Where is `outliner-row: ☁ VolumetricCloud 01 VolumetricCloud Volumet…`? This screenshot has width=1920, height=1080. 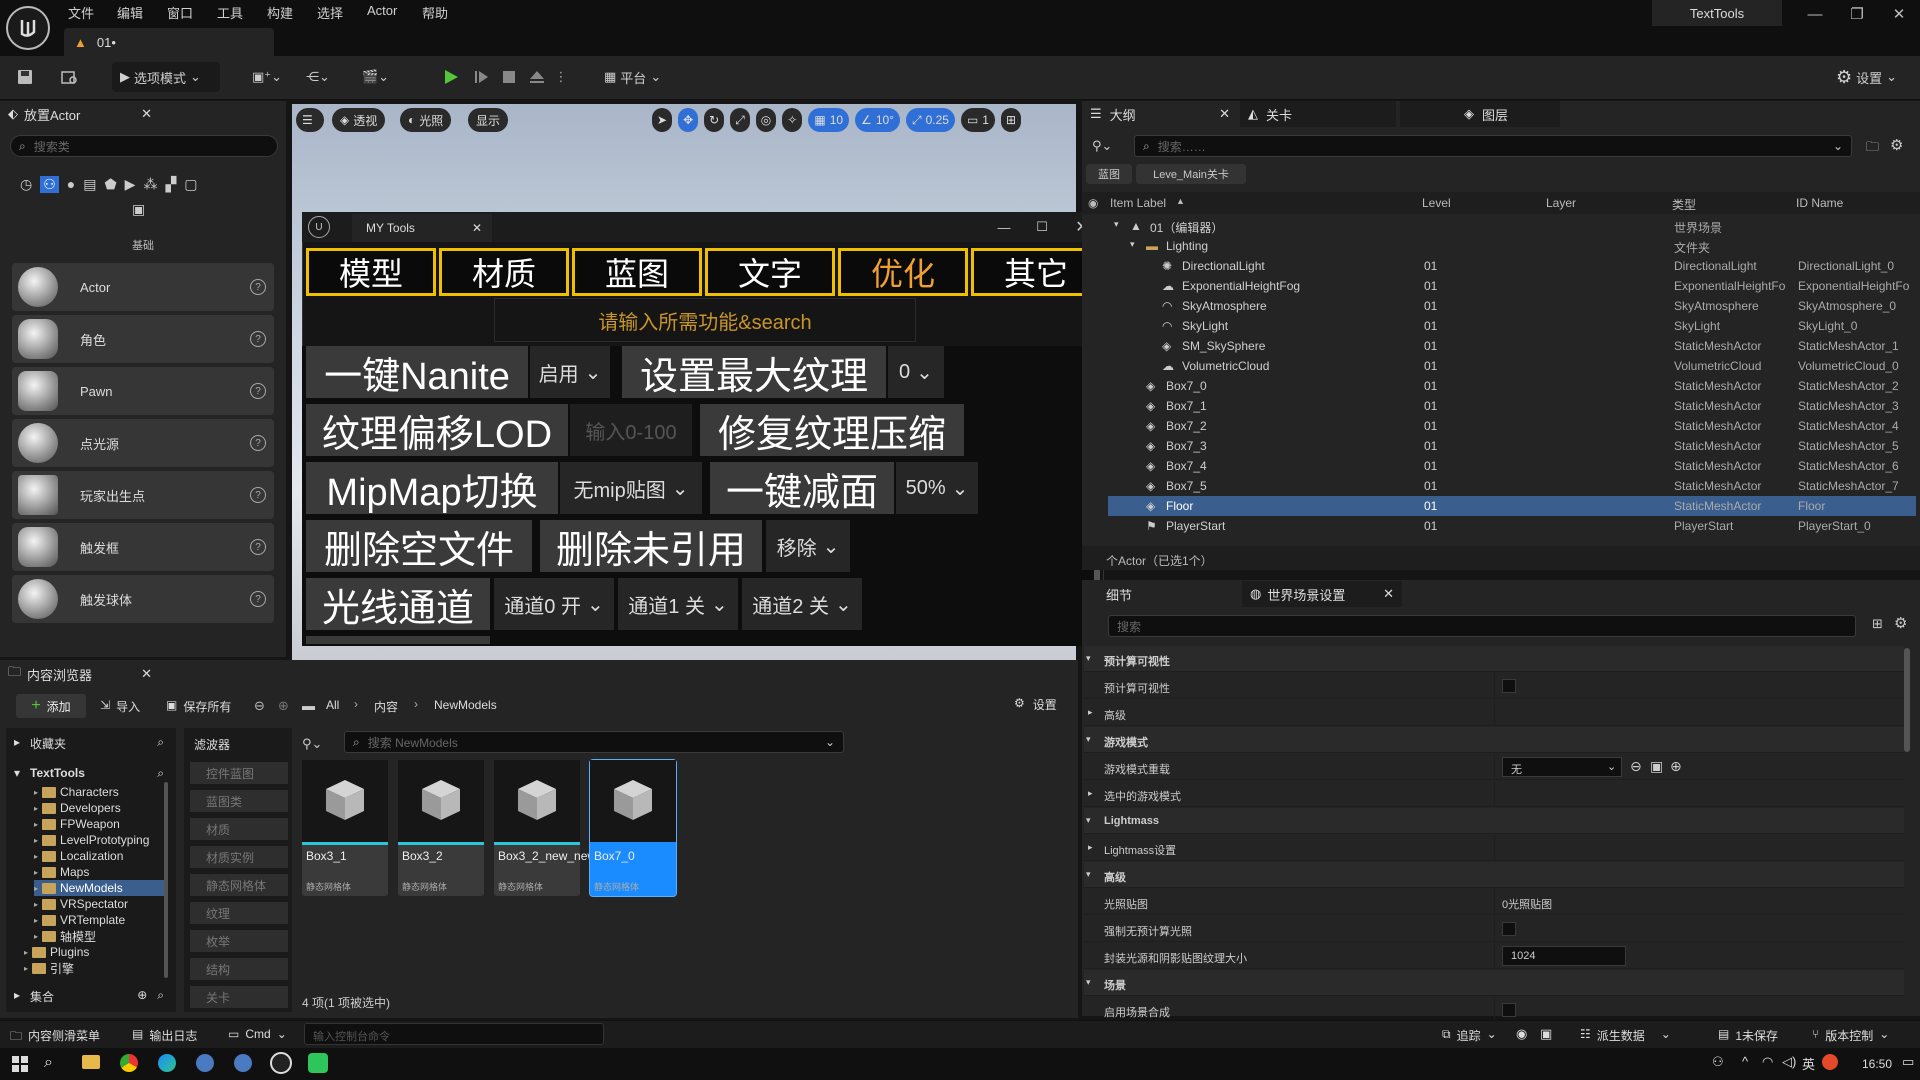
outliner-row: ☁ VolumetricCloud 01 VolumetricCloud Volumet… is located at coordinates (1512, 366).